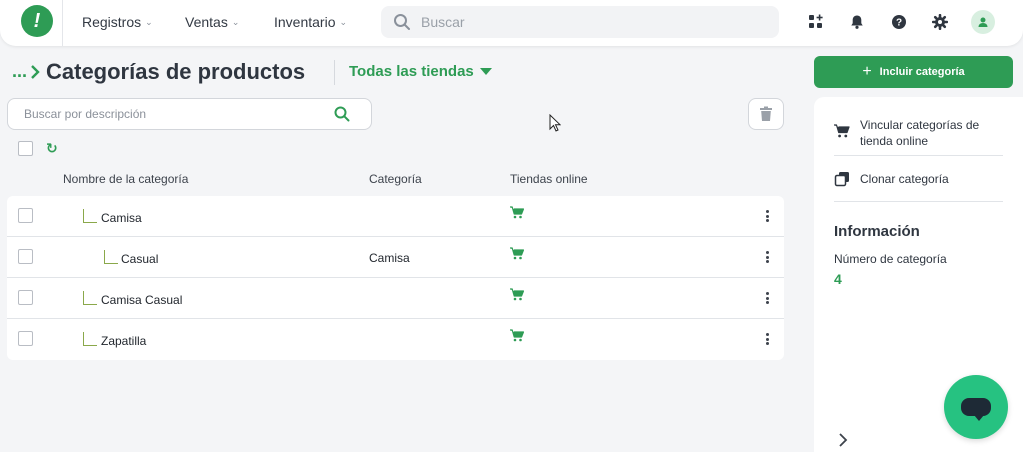 The width and height of the screenshot is (1023, 452). What do you see at coordinates (867, 71) in the screenshot?
I see `plus-icon: +` at bounding box center [867, 71].